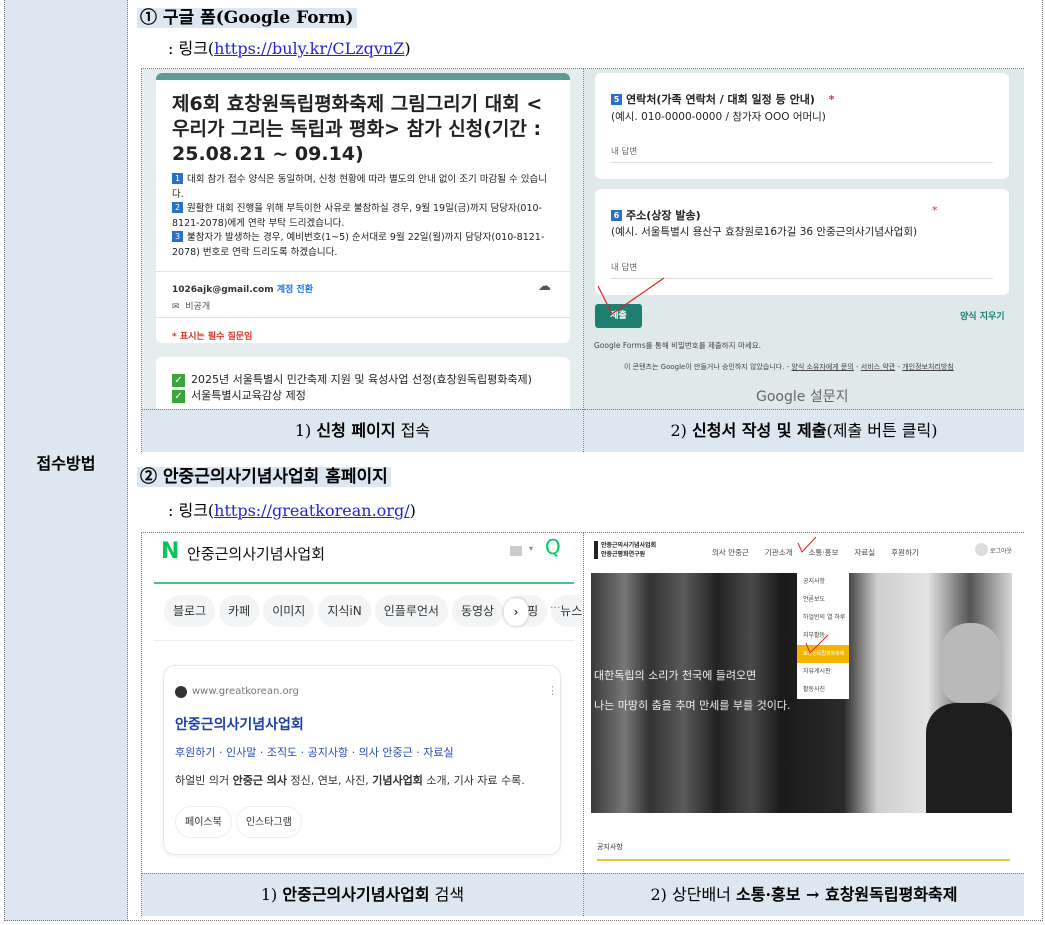  I want to click on nav-item: 의사 안중근, so click(730, 552).